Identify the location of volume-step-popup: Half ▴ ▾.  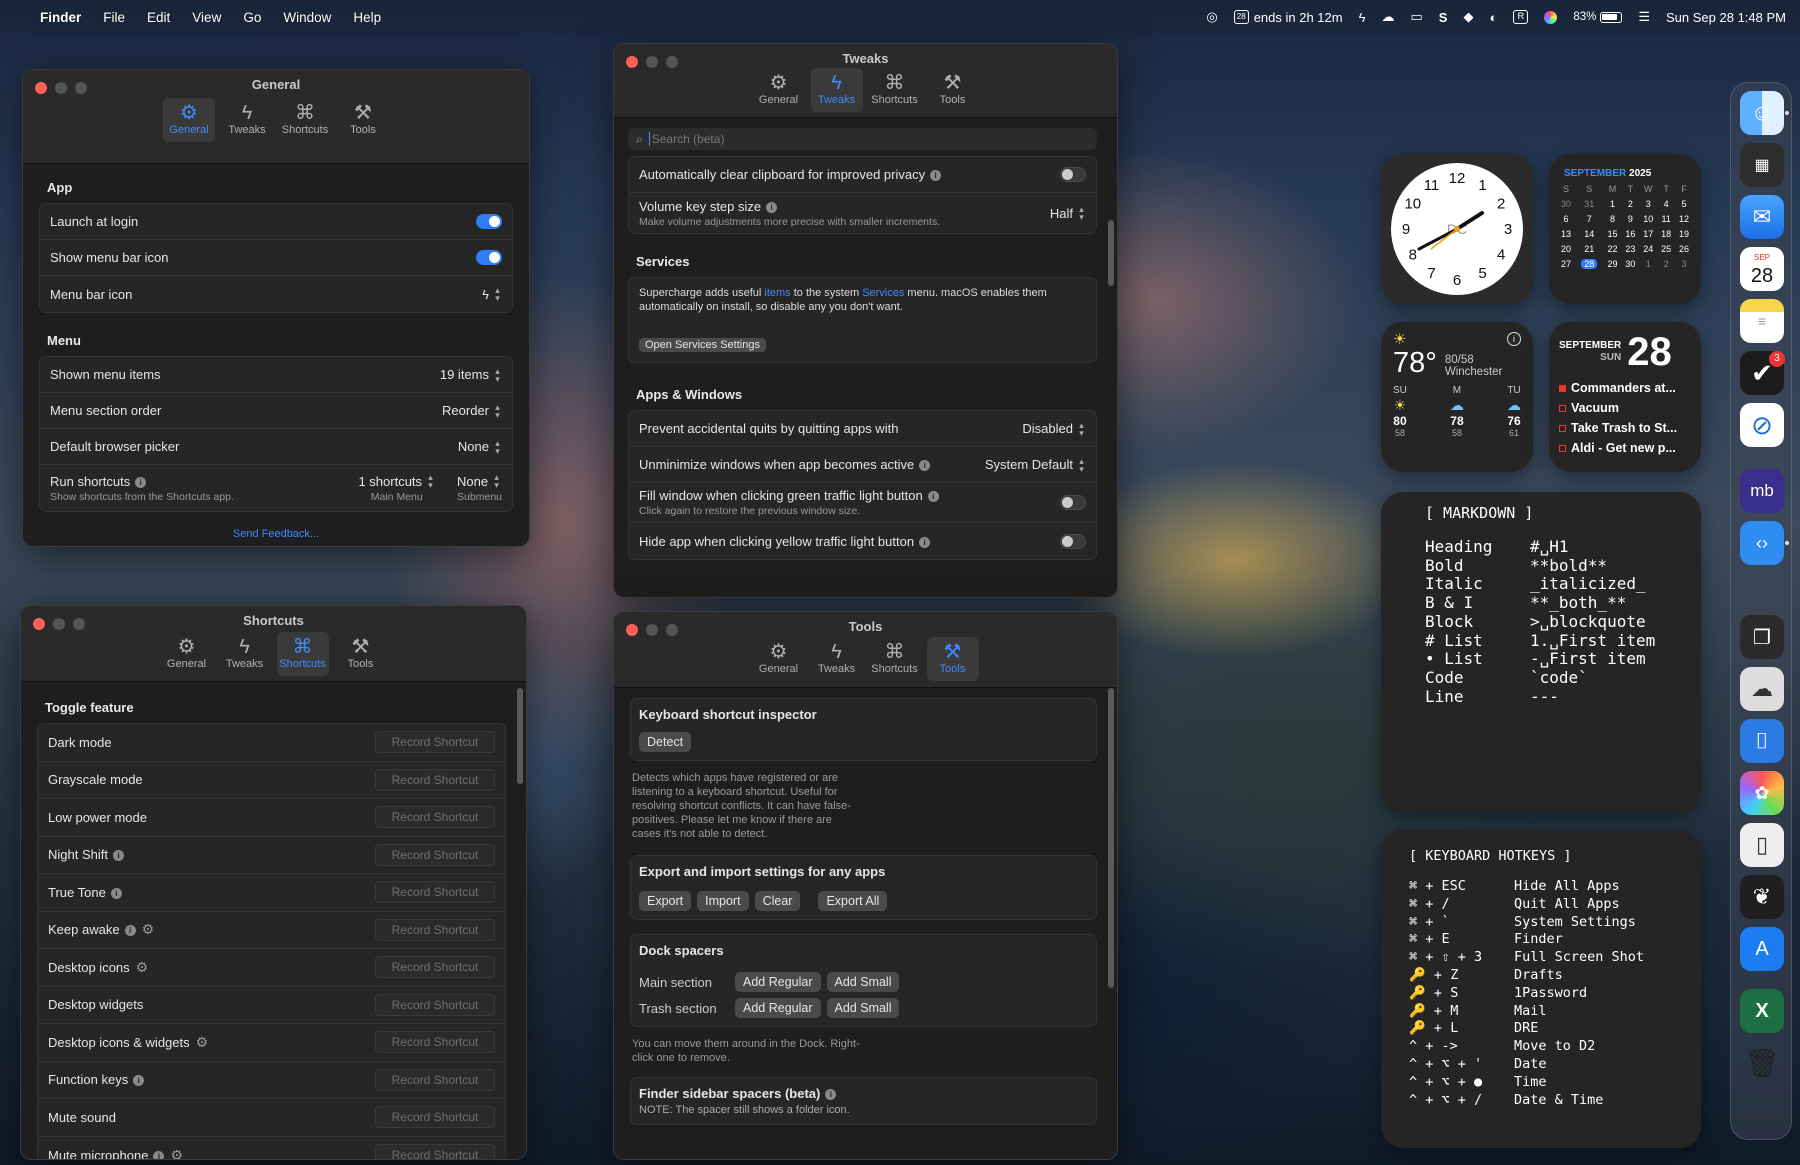
(1068, 213).